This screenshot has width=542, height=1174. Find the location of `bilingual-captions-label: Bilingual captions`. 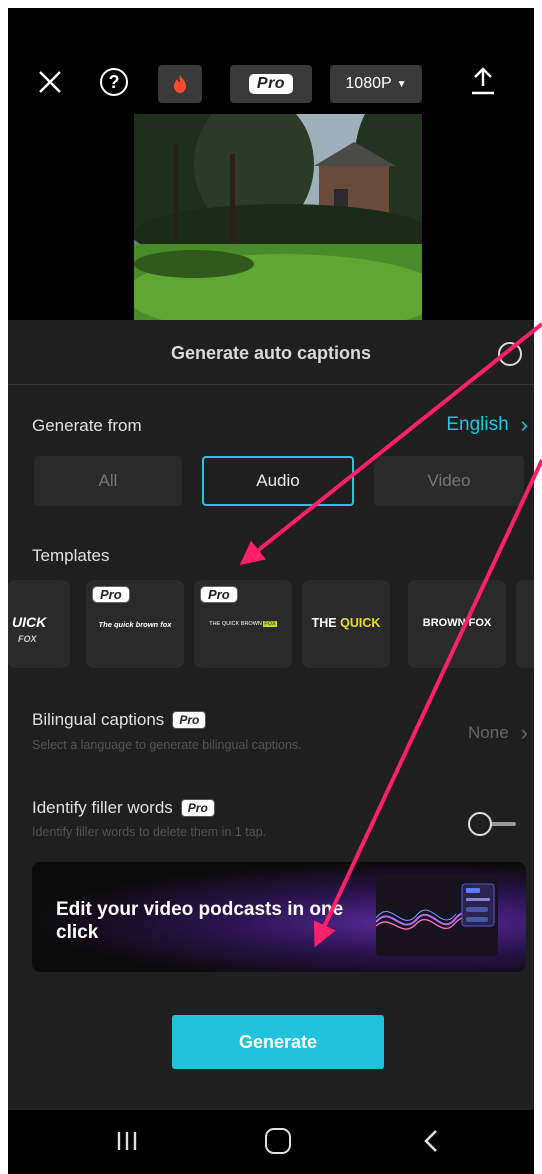

bilingual-captions-label: Bilingual captions is located at coordinates (98, 719).